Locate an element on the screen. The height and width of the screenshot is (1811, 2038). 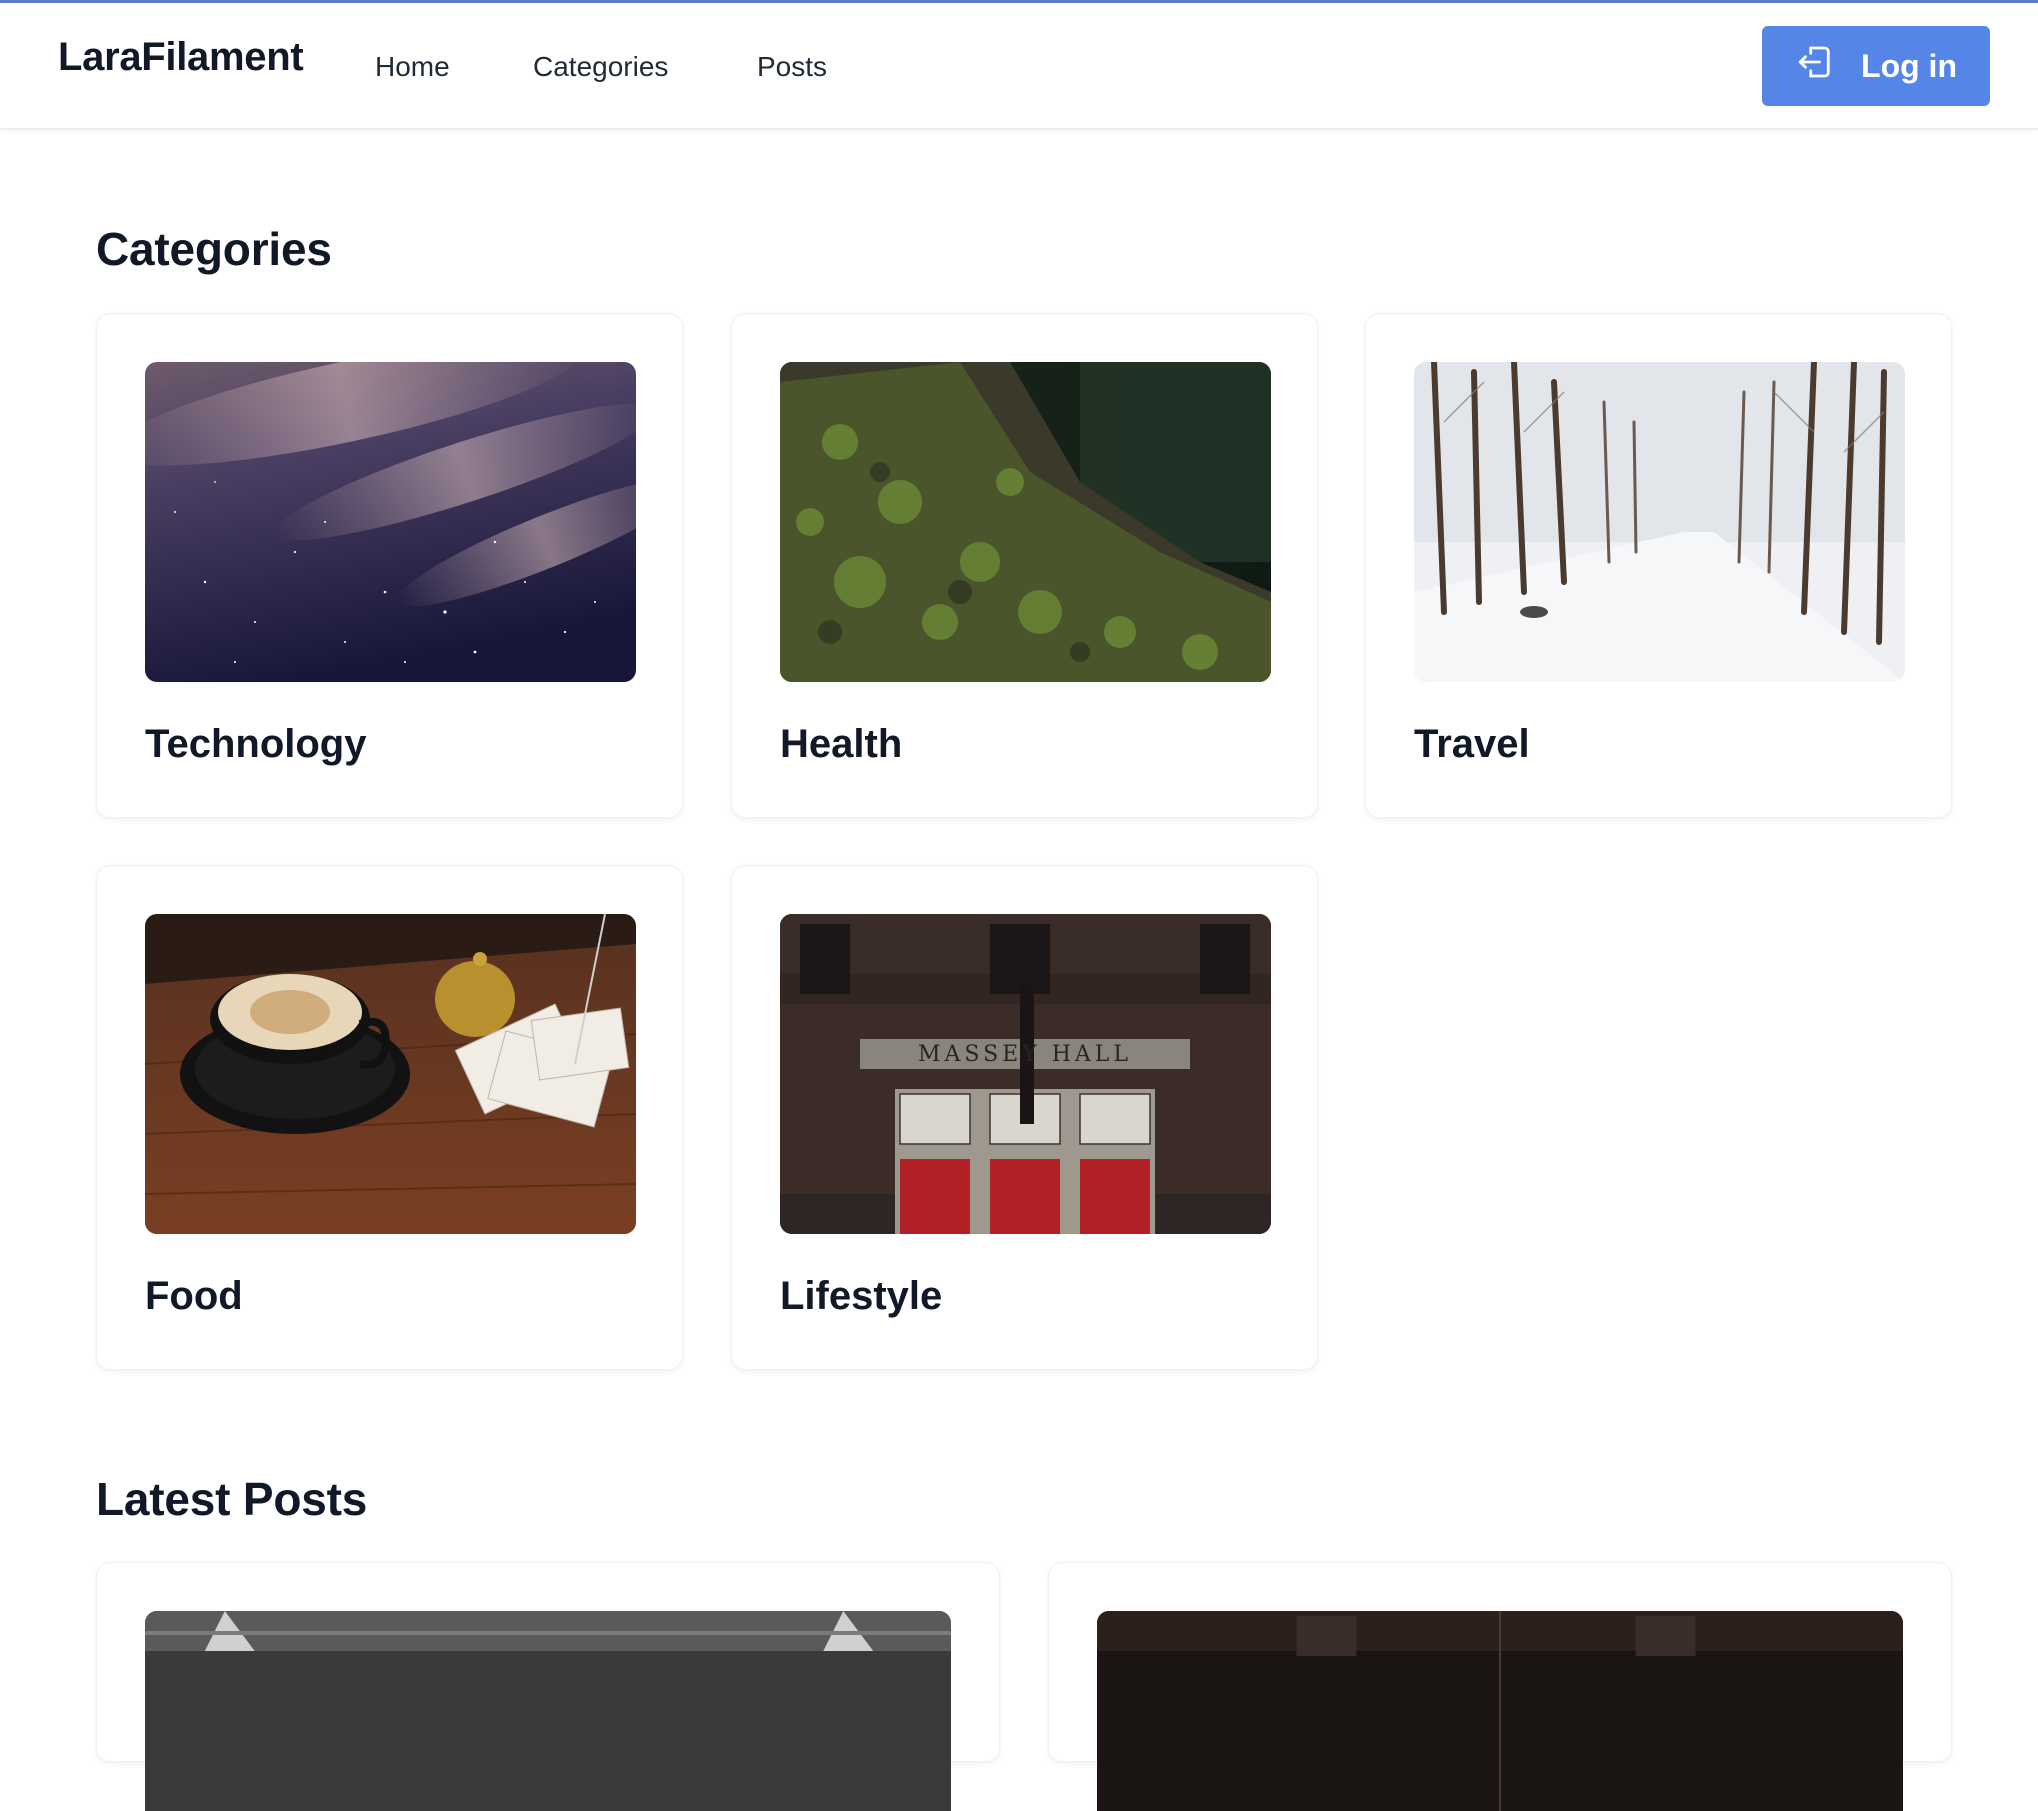
nav-link-home: Home is located at coordinates (412, 67).